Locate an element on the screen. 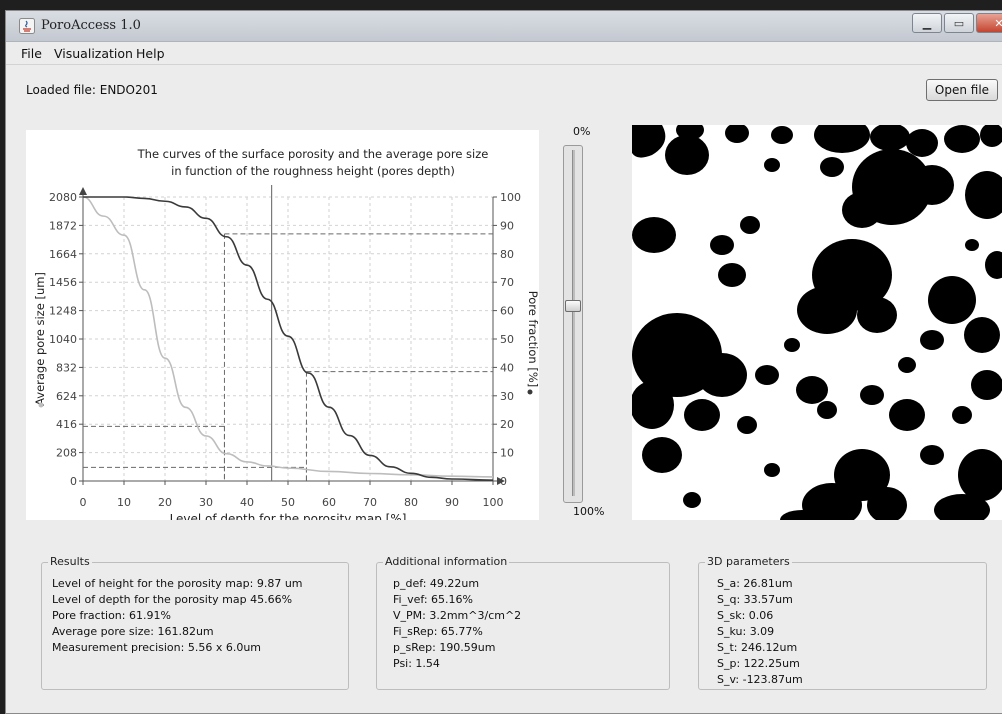  series-marker-pore-fraction is located at coordinates (530, 392).